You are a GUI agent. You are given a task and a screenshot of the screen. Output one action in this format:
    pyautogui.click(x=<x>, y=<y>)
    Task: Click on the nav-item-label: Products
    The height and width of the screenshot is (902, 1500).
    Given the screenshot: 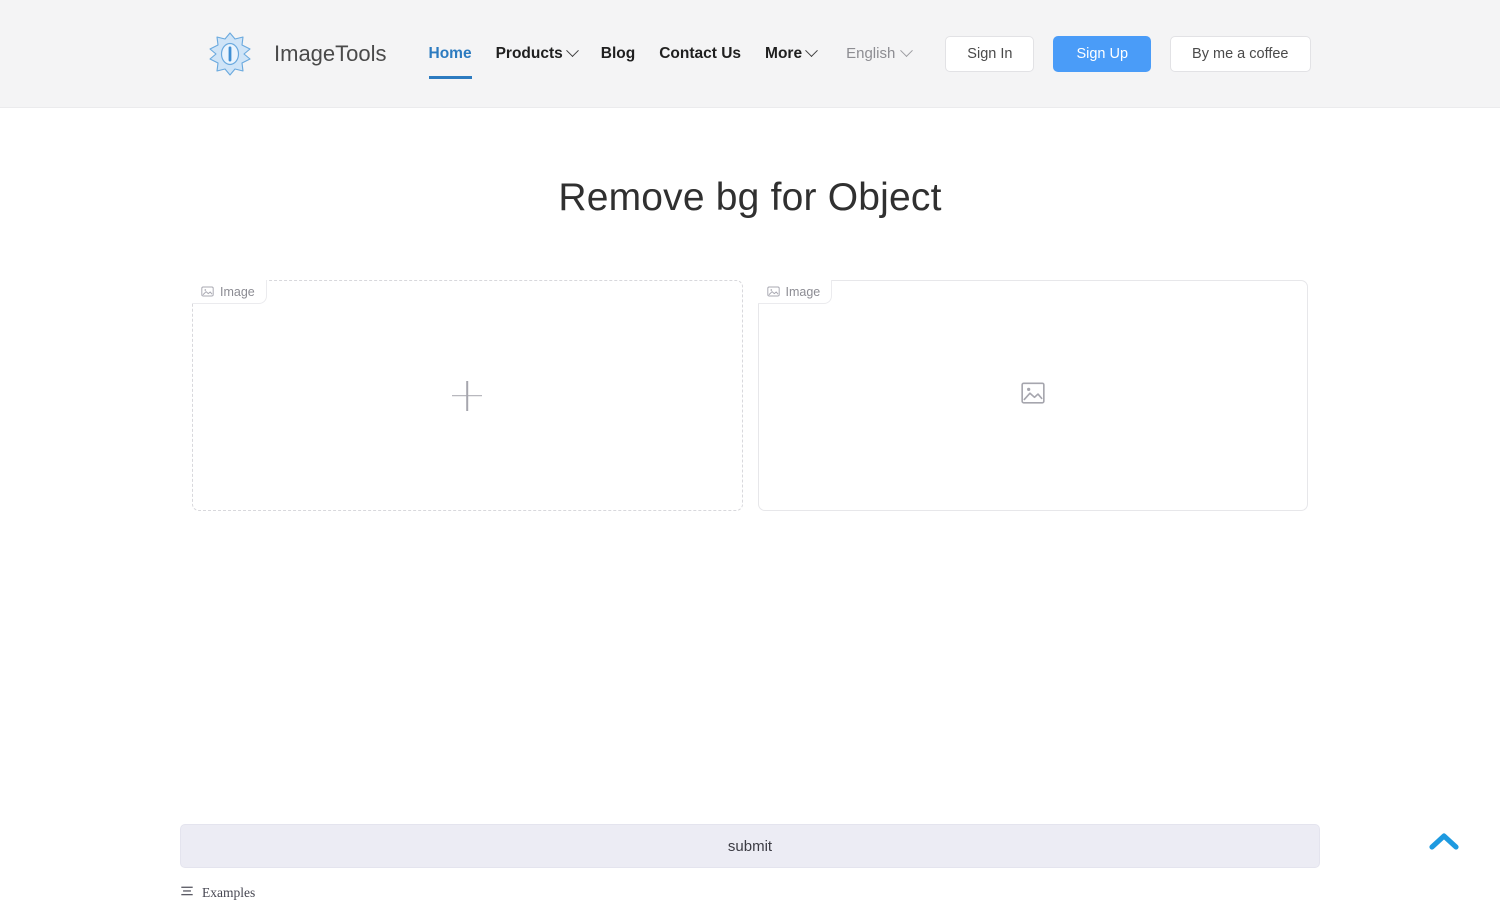 What is the action you would take?
    pyautogui.click(x=529, y=53)
    